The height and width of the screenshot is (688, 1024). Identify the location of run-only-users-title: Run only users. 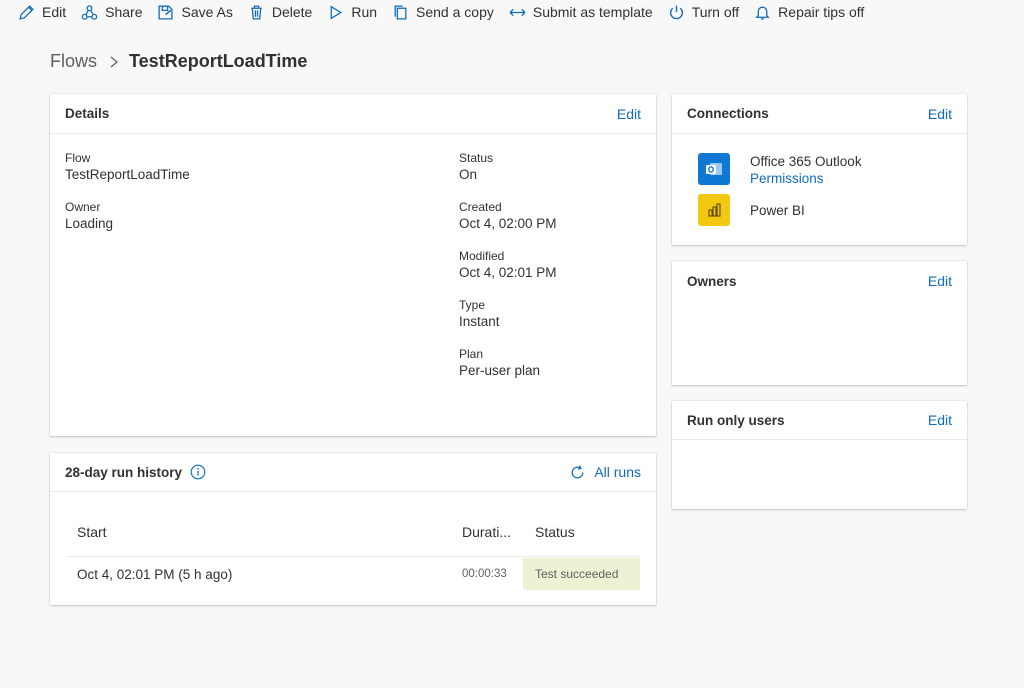
(736, 420).